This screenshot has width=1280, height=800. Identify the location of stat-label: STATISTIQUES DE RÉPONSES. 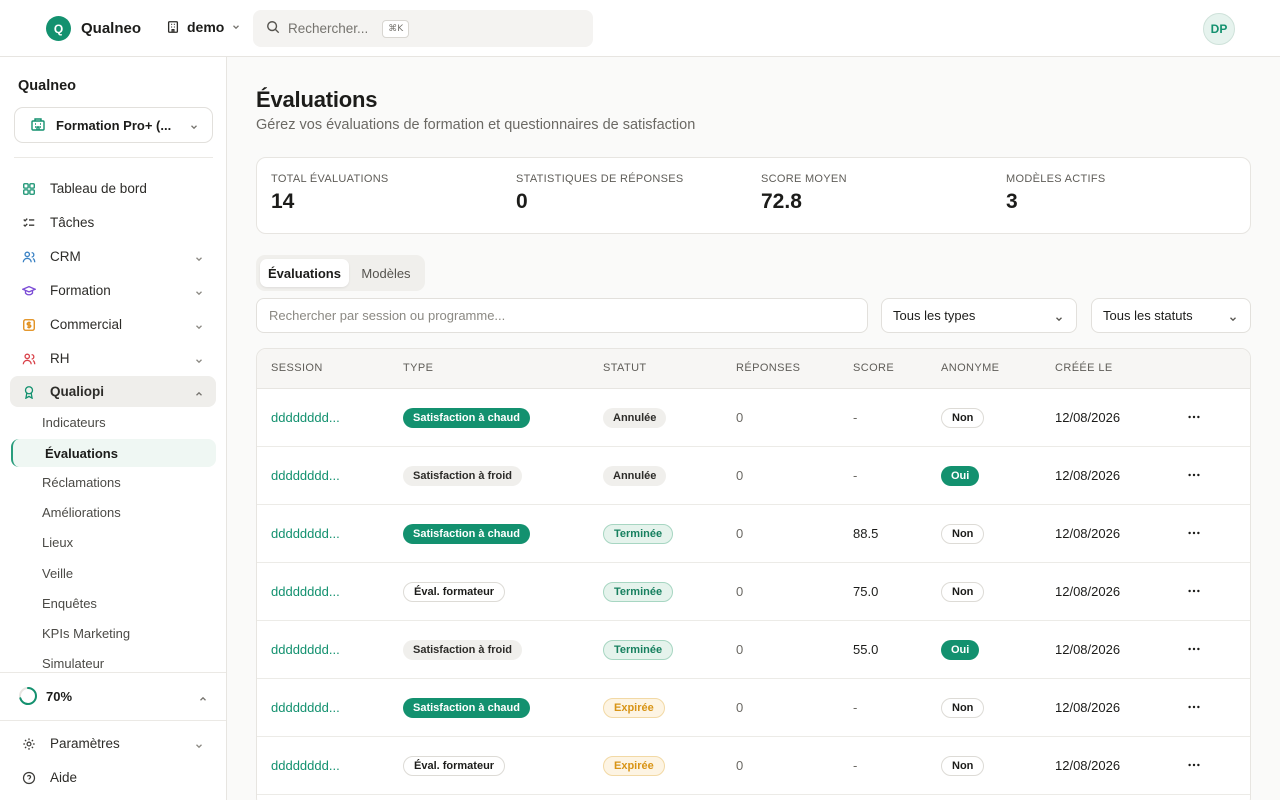
(600, 179).